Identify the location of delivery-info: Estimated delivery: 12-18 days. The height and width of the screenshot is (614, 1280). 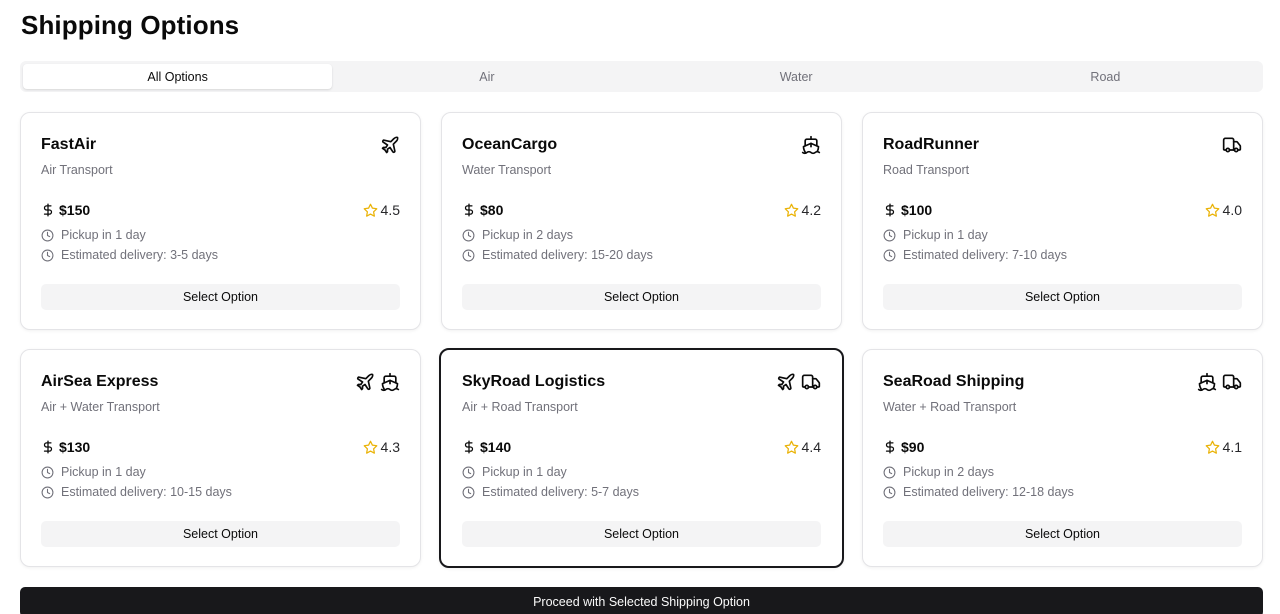
(978, 492).